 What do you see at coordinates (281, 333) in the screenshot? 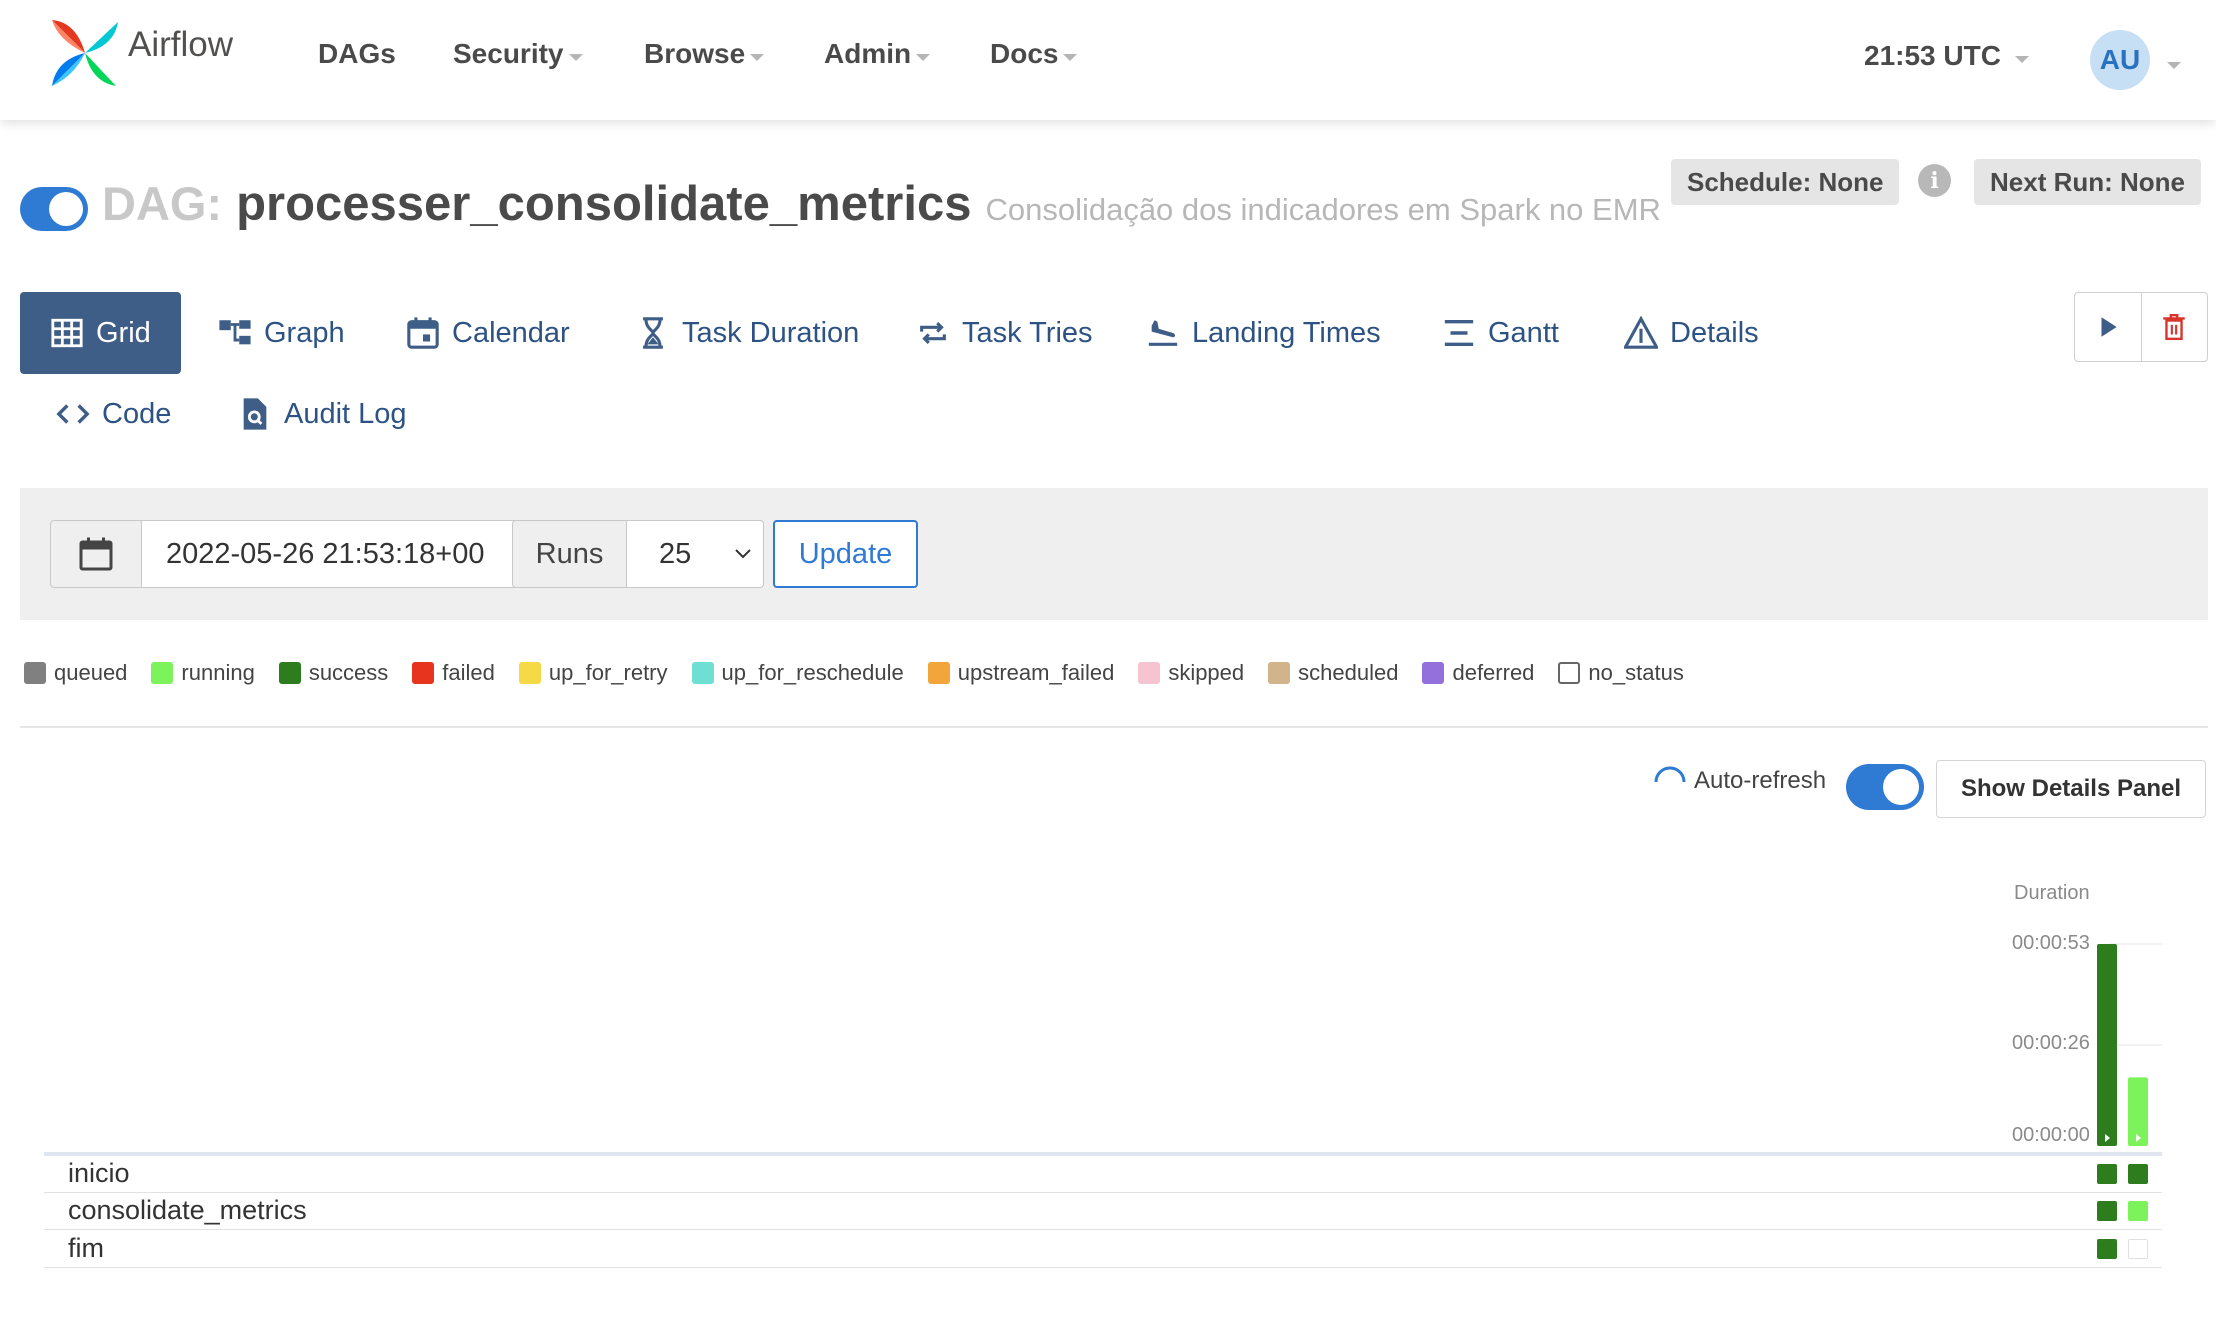
I see `tab-graph: Graph` at bounding box center [281, 333].